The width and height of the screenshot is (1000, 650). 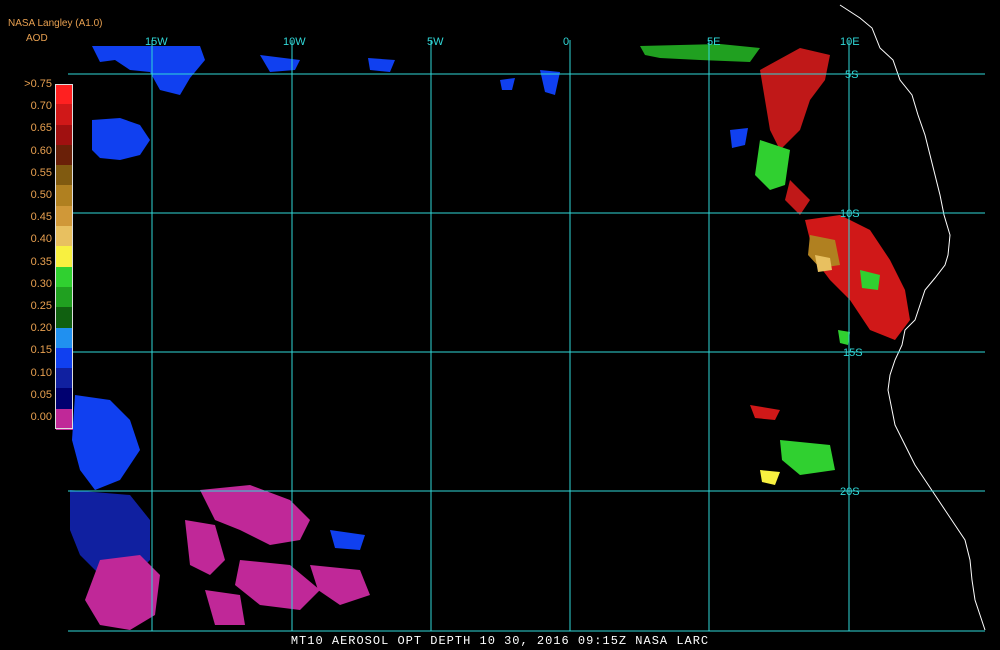 I want to click on lon-label-5w: 5W, so click(x=435, y=42).